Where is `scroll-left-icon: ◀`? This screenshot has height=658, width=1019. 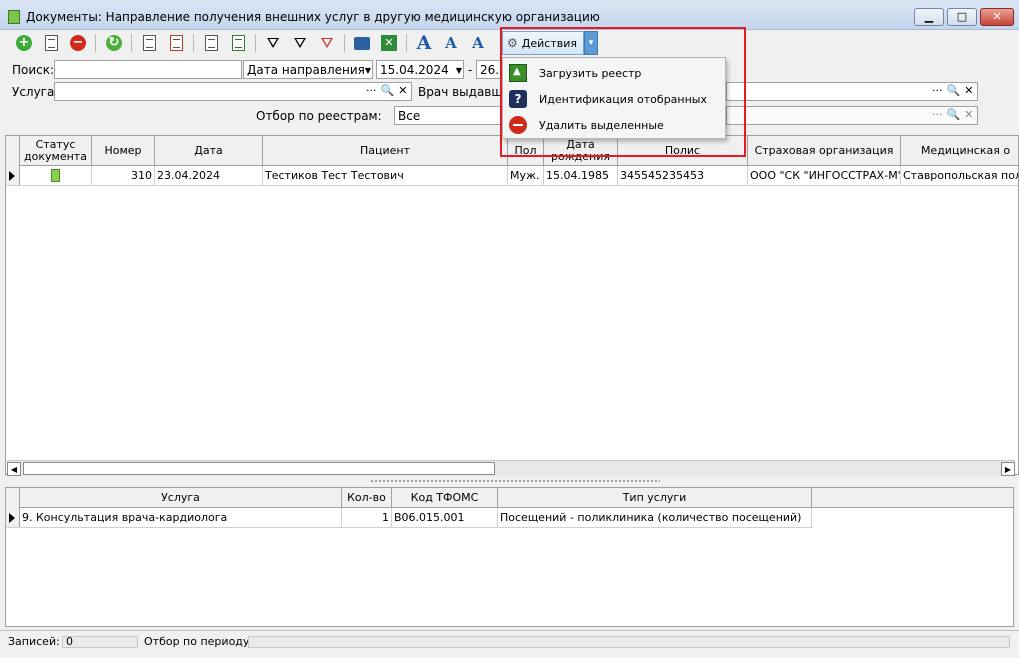 scroll-left-icon: ◀ is located at coordinates (14, 469).